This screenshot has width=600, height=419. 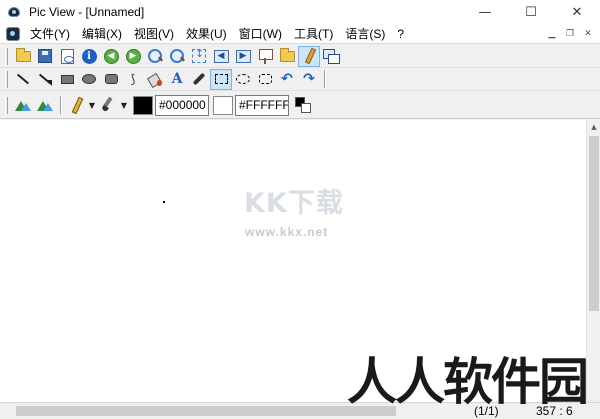 I want to click on filled-ellipse-icon, so click(x=89, y=79).